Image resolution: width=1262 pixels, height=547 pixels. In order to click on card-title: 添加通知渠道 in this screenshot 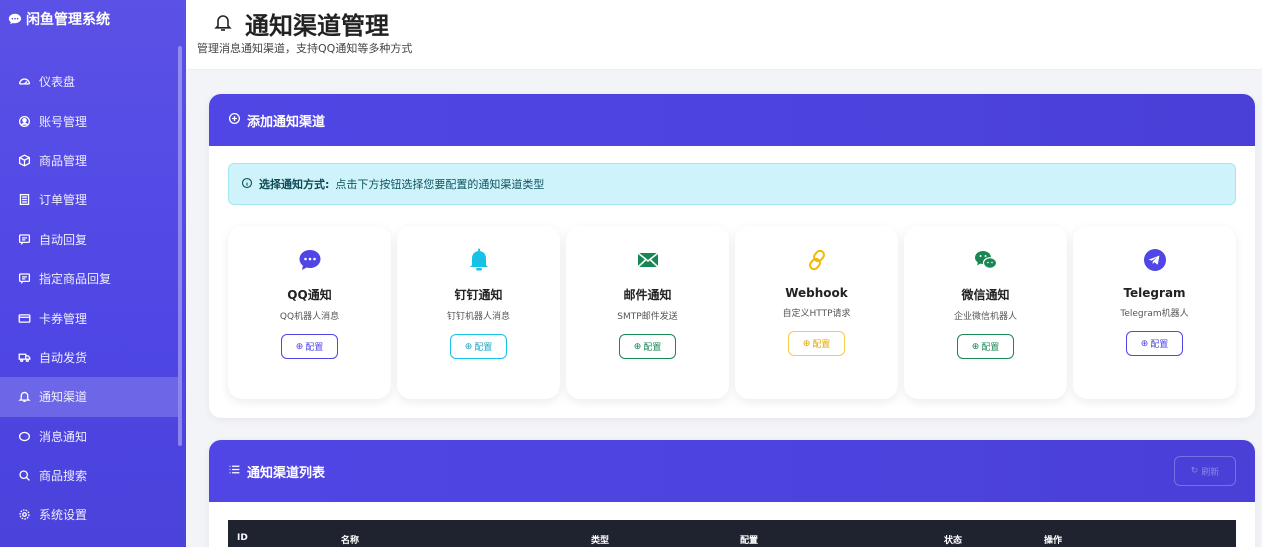, I will do `click(286, 122)`.